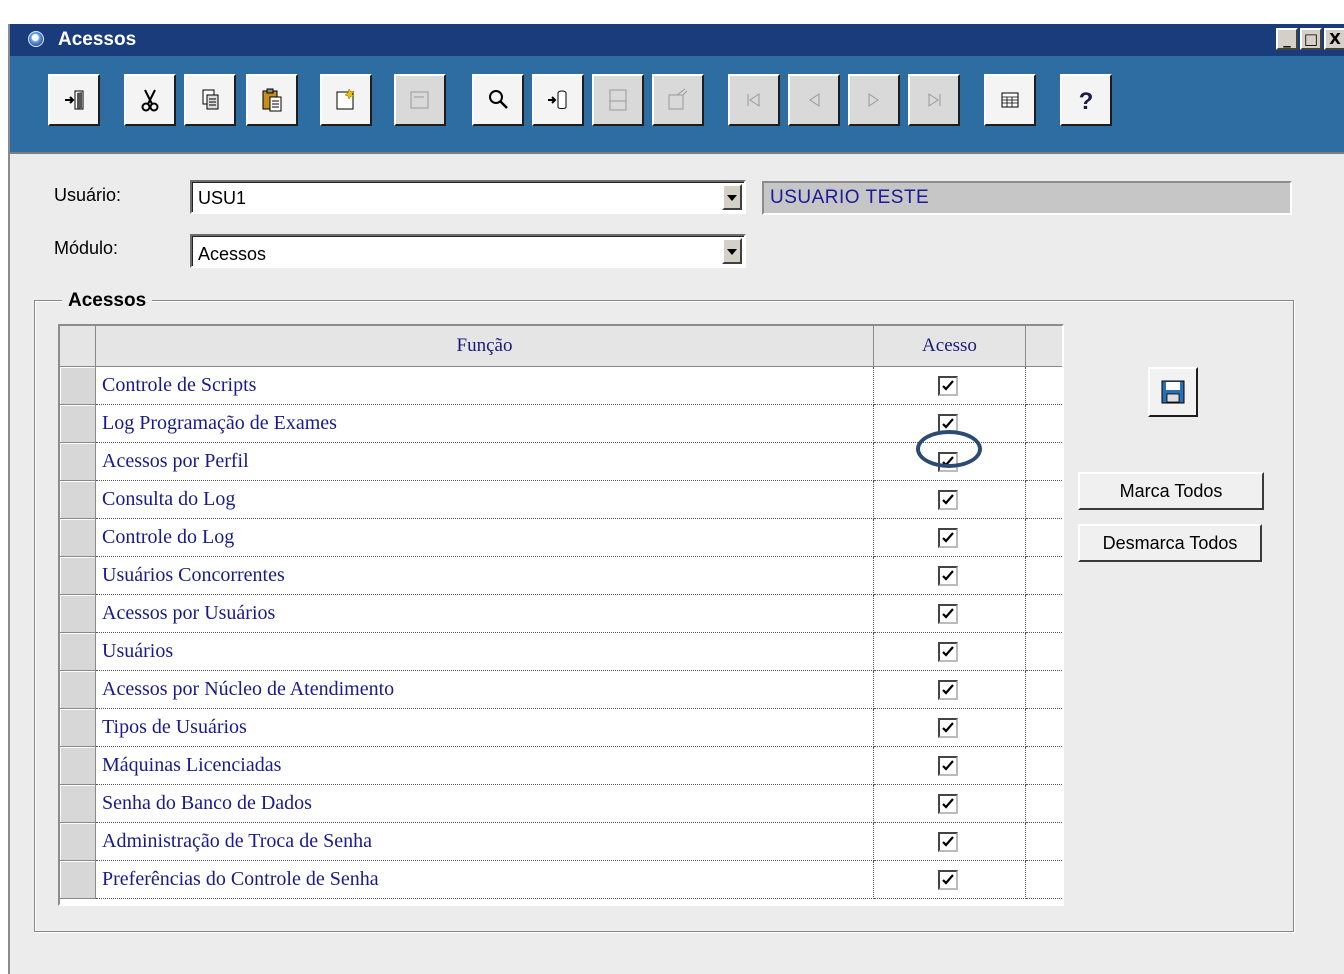 Image resolution: width=1344 pixels, height=974 pixels. Describe the element at coordinates (1287, 39) in the screenshot. I see `minimize-button: _` at that location.